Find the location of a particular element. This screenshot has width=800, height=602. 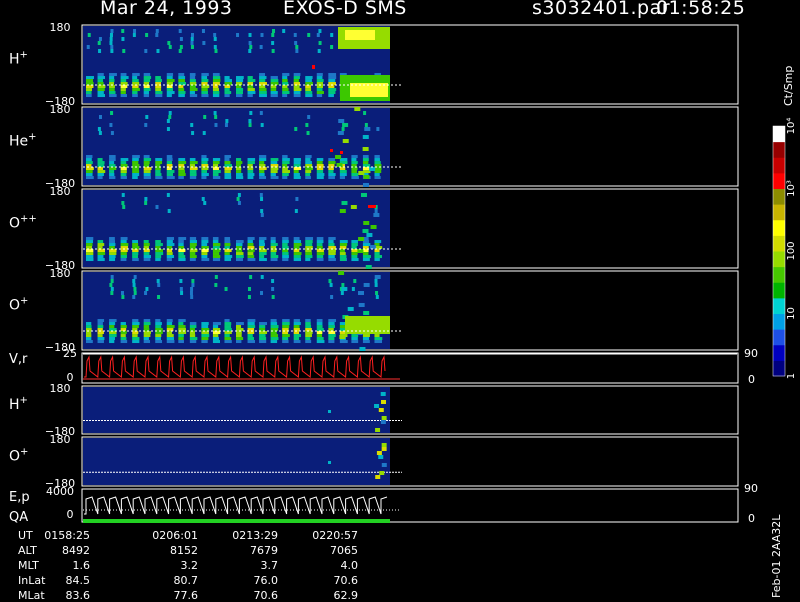

table-cell: 0220:57 is located at coordinates (335, 535).